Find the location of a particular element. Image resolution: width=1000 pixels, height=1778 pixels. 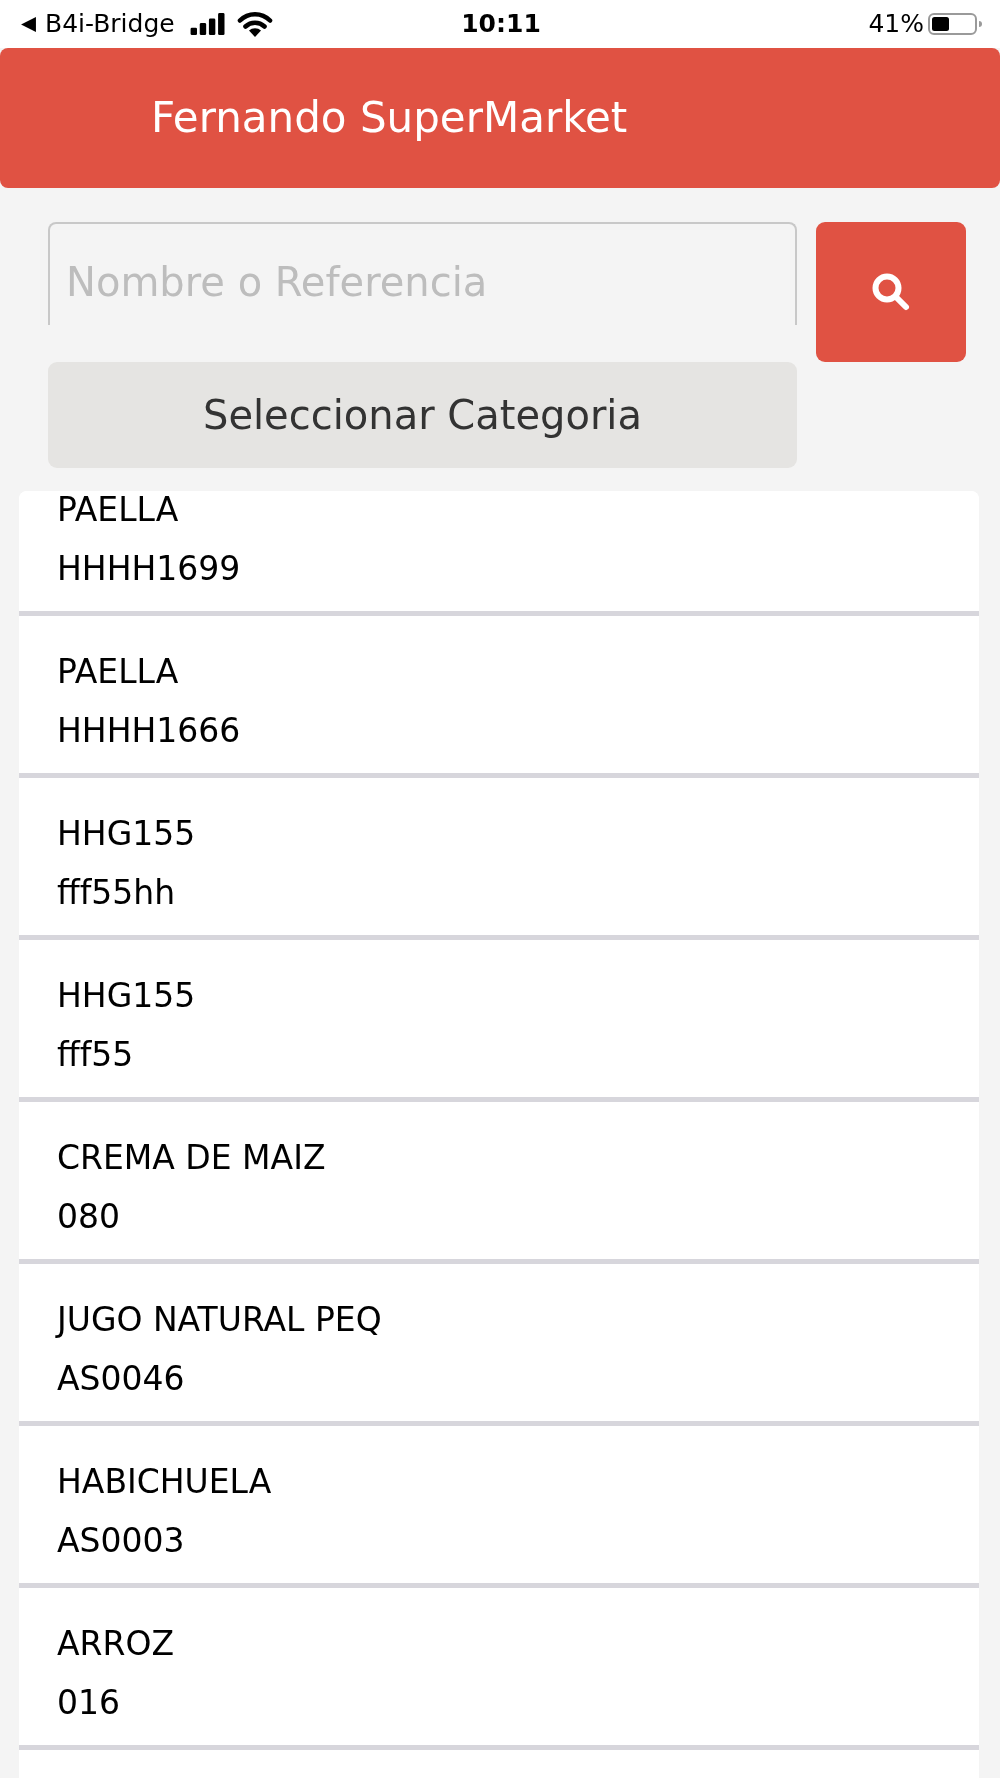

app-title: Fernando SuperMarket is located at coordinates (389, 118).